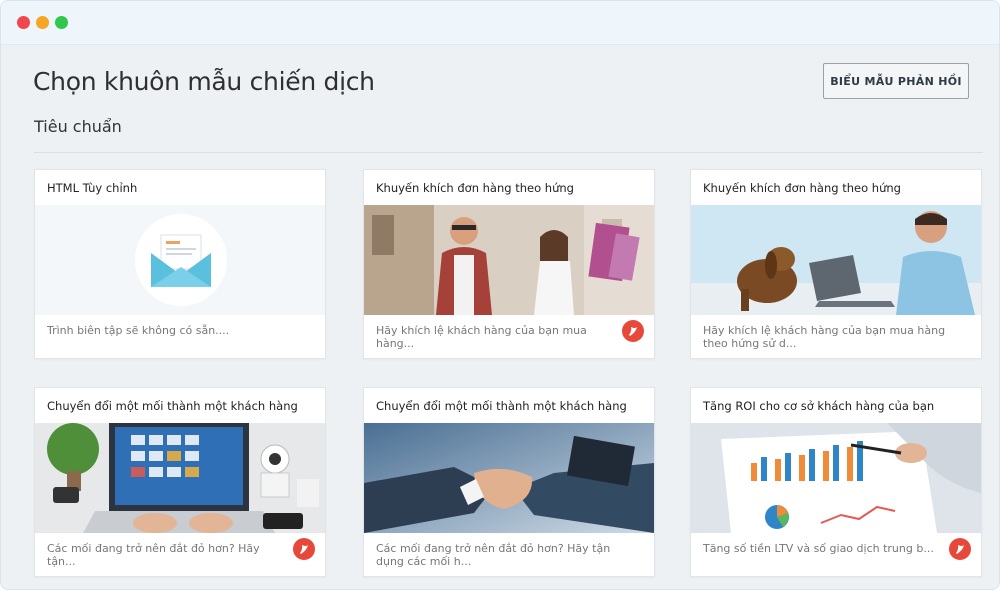 This screenshot has height=590, width=1000. Describe the element at coordinates (819, 406) in the screenshot. I see `card-title: Tăng ROI cho cơ sở khách hàng của bạn` at that location.